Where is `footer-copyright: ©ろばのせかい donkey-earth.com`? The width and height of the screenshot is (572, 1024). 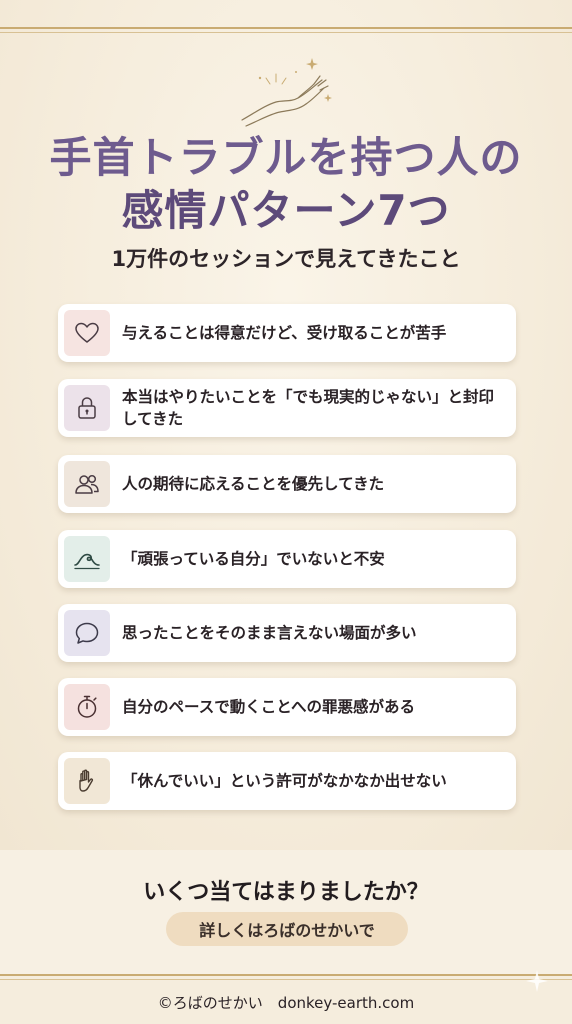
footer-copyright: ©ろばのせかい donkey-earth.com is located at coordinates (286, 1003).